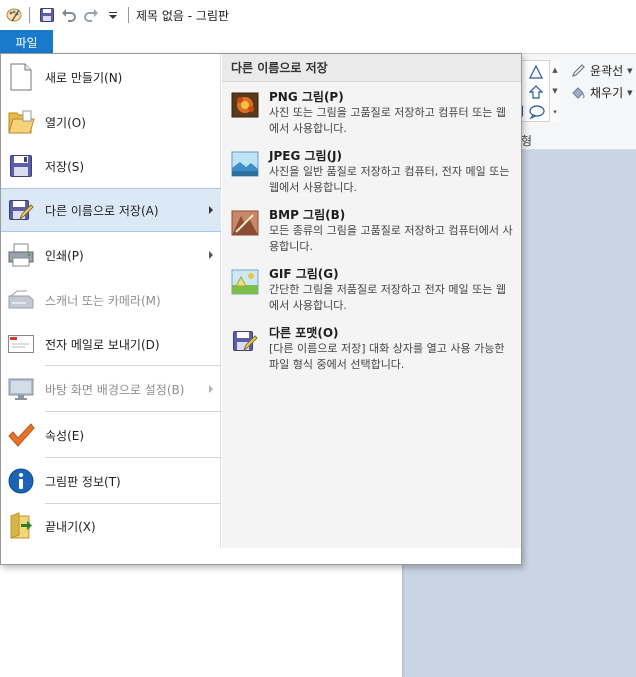 The width and height of the screenshot is (636, 677). What do you see at coordinates (65, 435) in the screenshot?
I see `menu-item-label: 속성(E)` at bounding box center [65, 435].